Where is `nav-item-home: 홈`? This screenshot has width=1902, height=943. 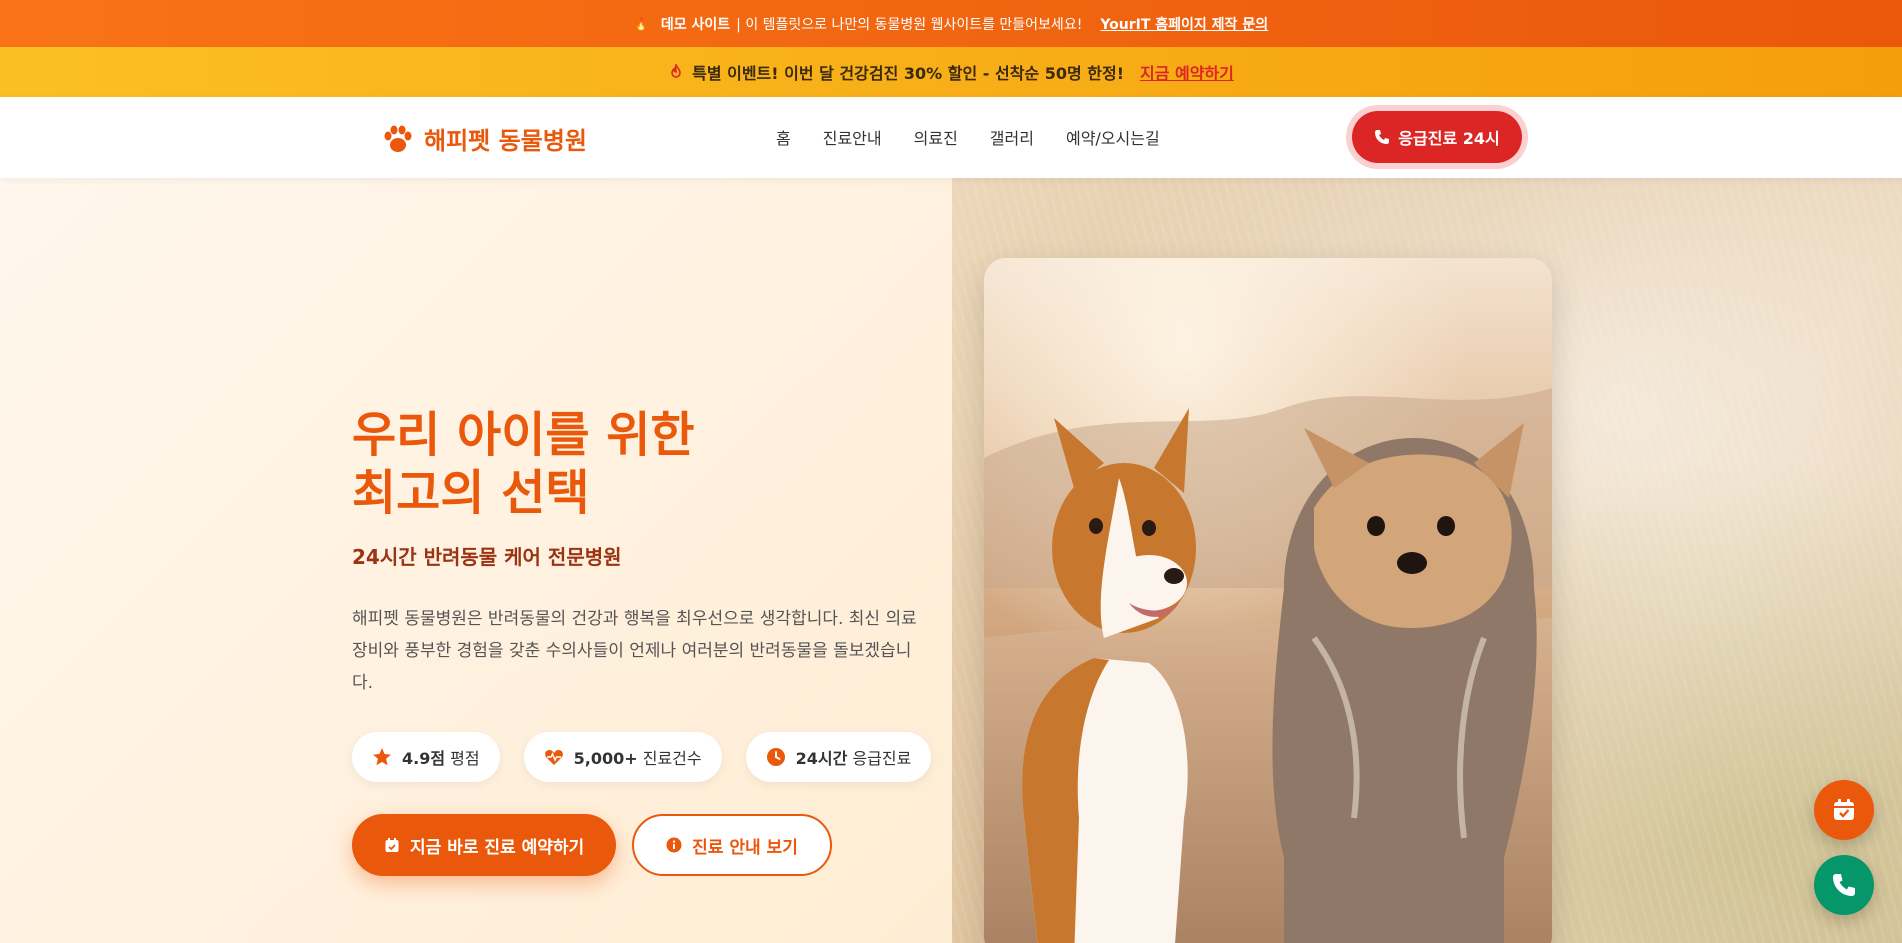 nav-item-home: 홈 is located at coordinates (783, 137).